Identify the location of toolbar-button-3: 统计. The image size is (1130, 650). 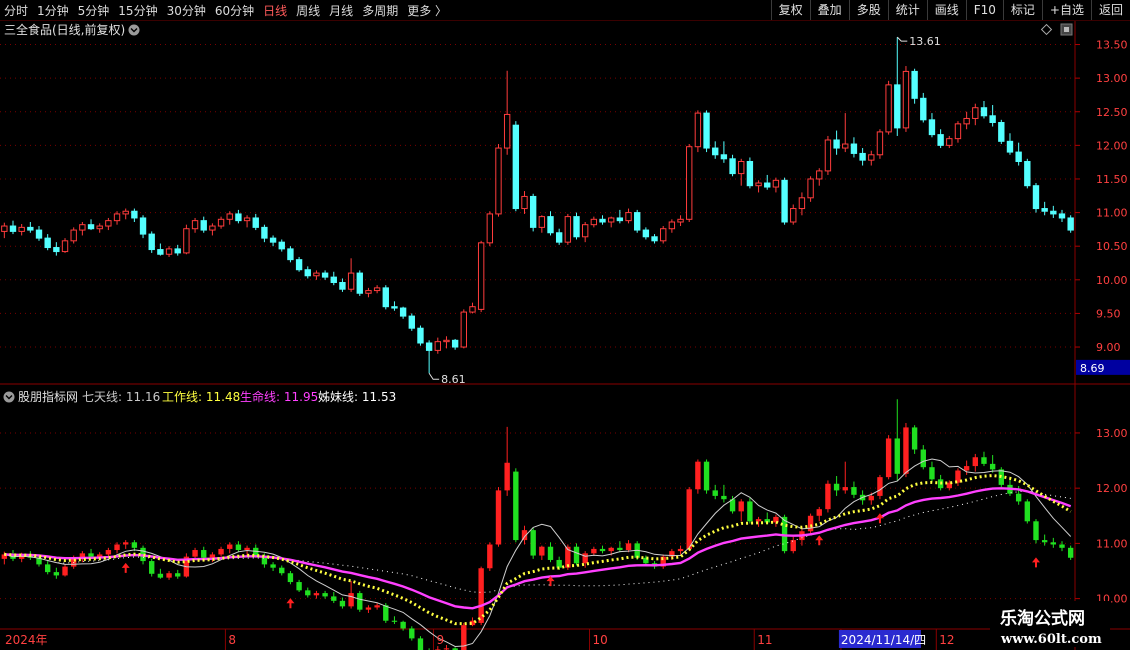
(907, 10).